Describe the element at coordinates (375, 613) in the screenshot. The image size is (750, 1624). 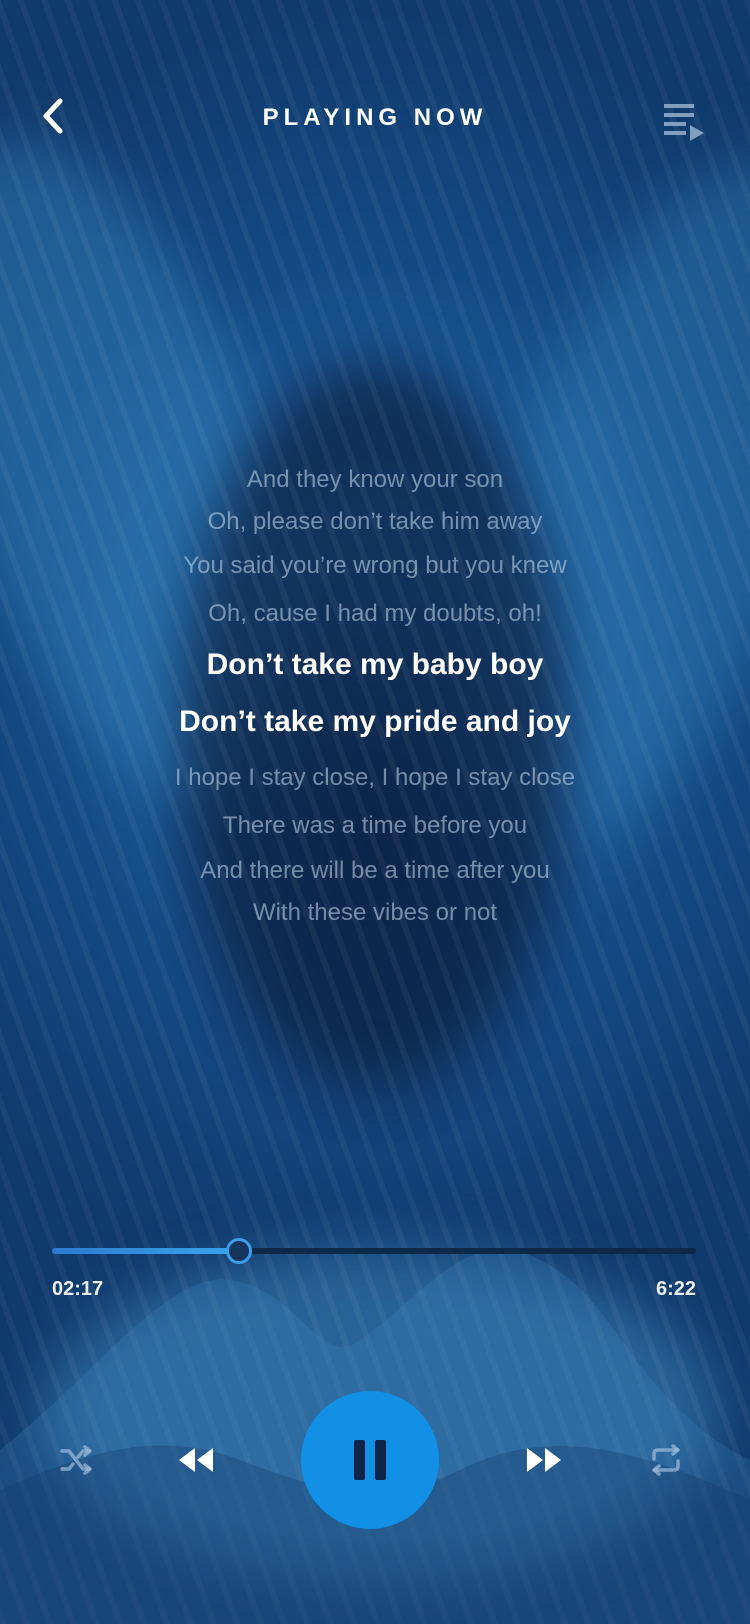
I see `lyric-line: Oh, cause I had my doubts, oh!` at that location.